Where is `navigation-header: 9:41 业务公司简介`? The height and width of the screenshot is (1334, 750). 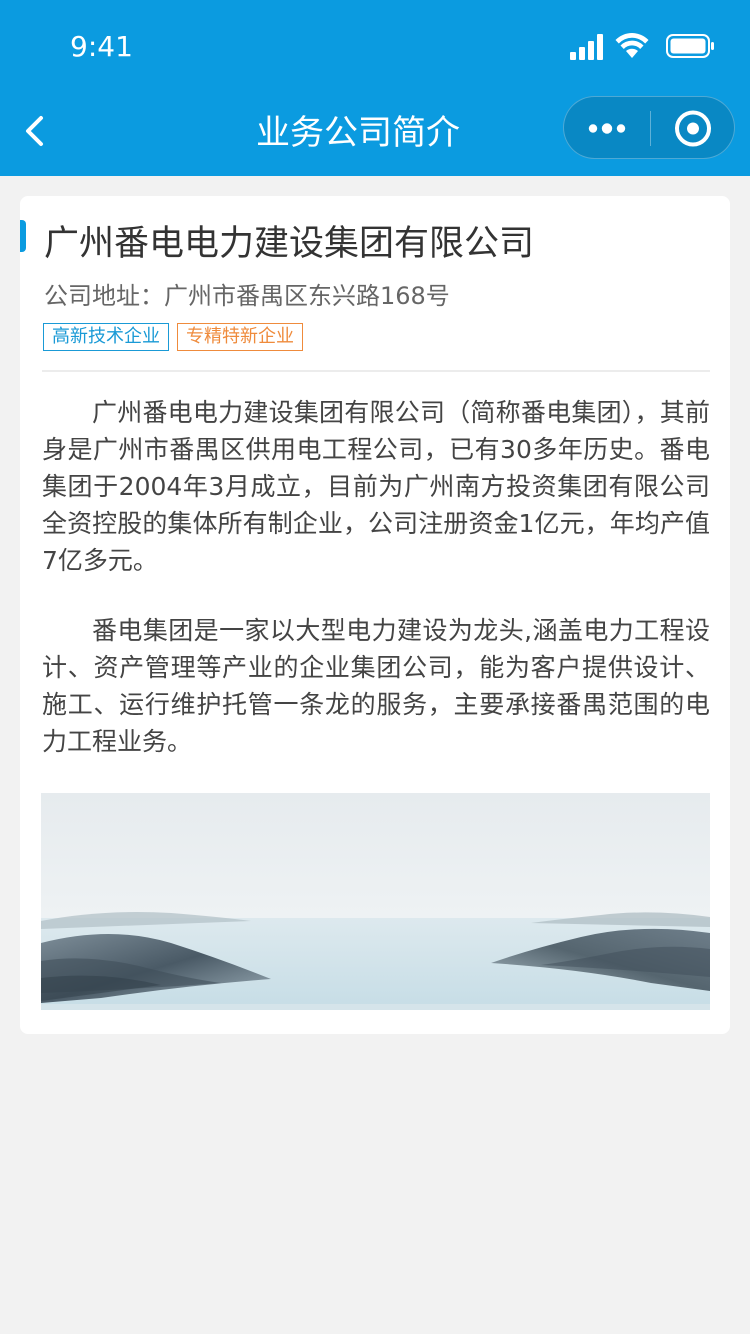
navigation-header: 9:41 业务公司简介 is located at coordinates (375, 88).